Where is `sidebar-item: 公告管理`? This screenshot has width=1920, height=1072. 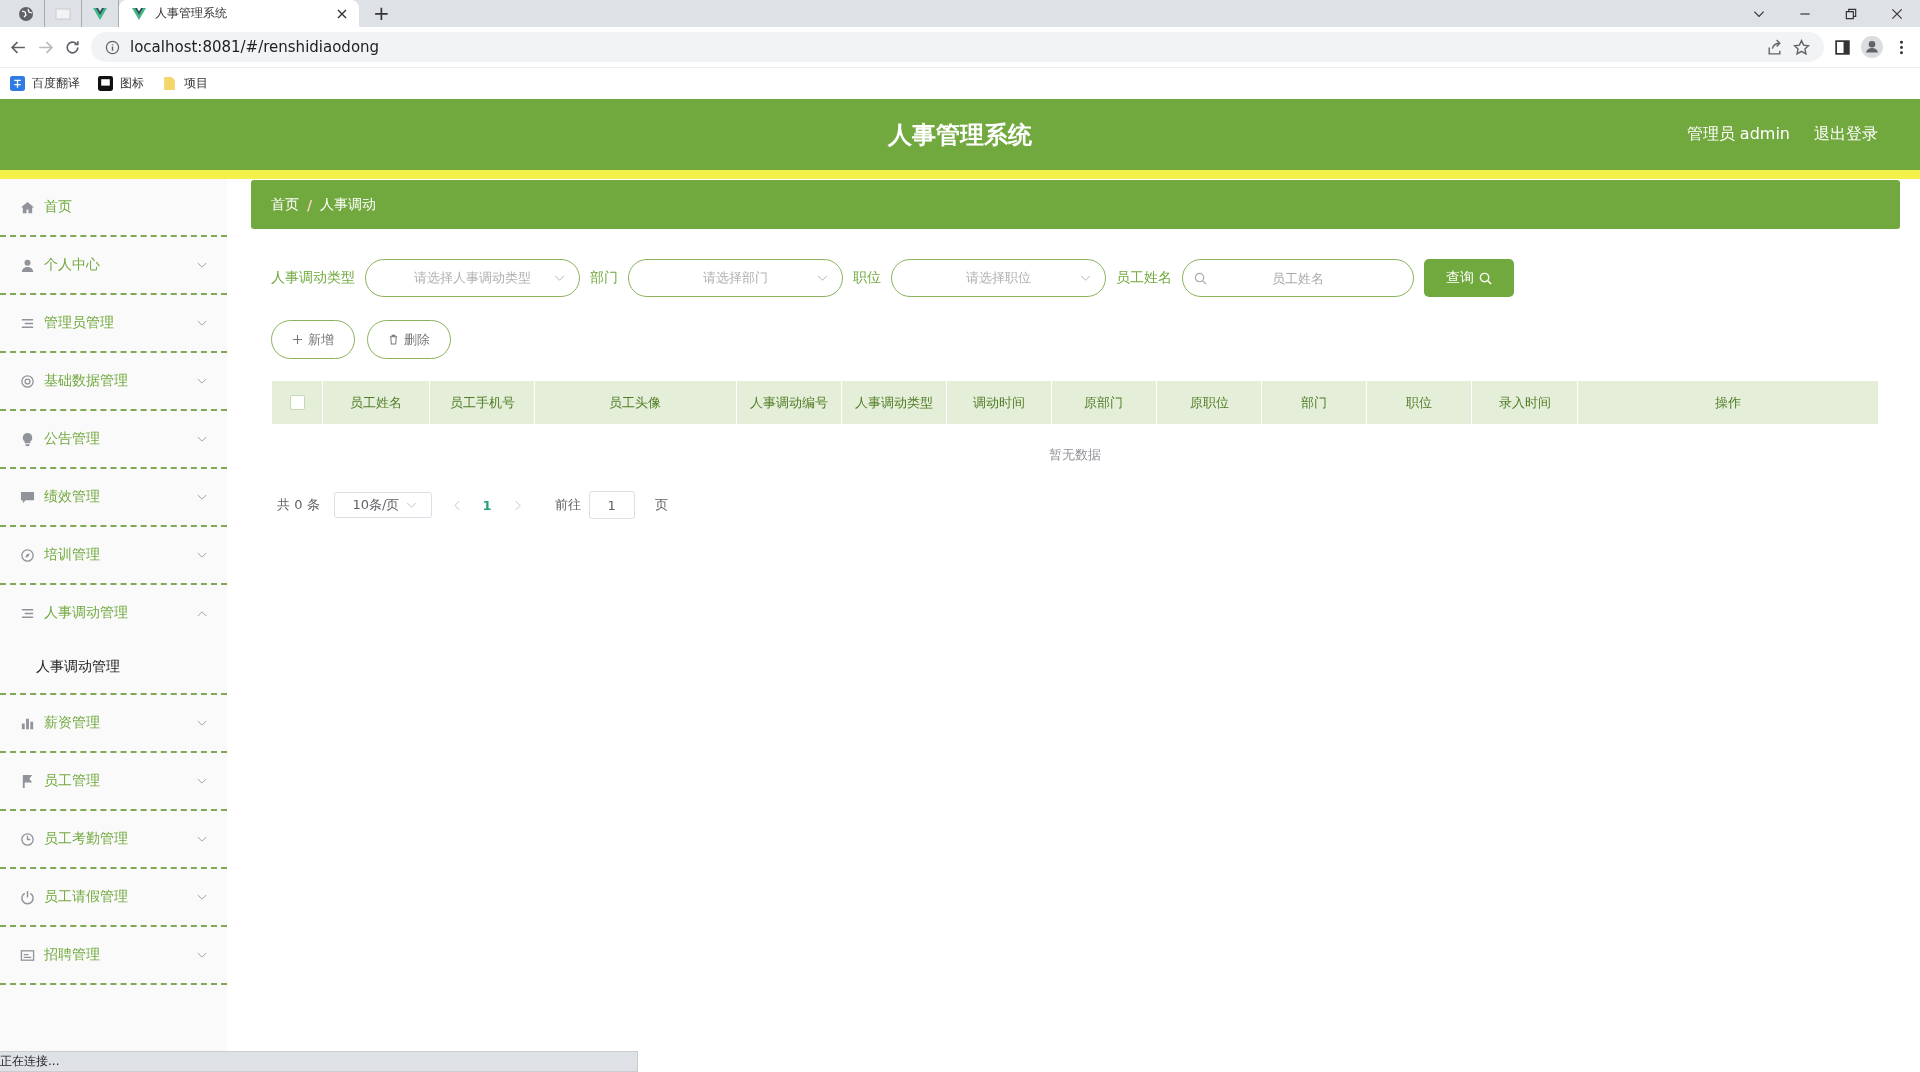 sidebar-item: 公告管理 is located at coordinates (113, 439).